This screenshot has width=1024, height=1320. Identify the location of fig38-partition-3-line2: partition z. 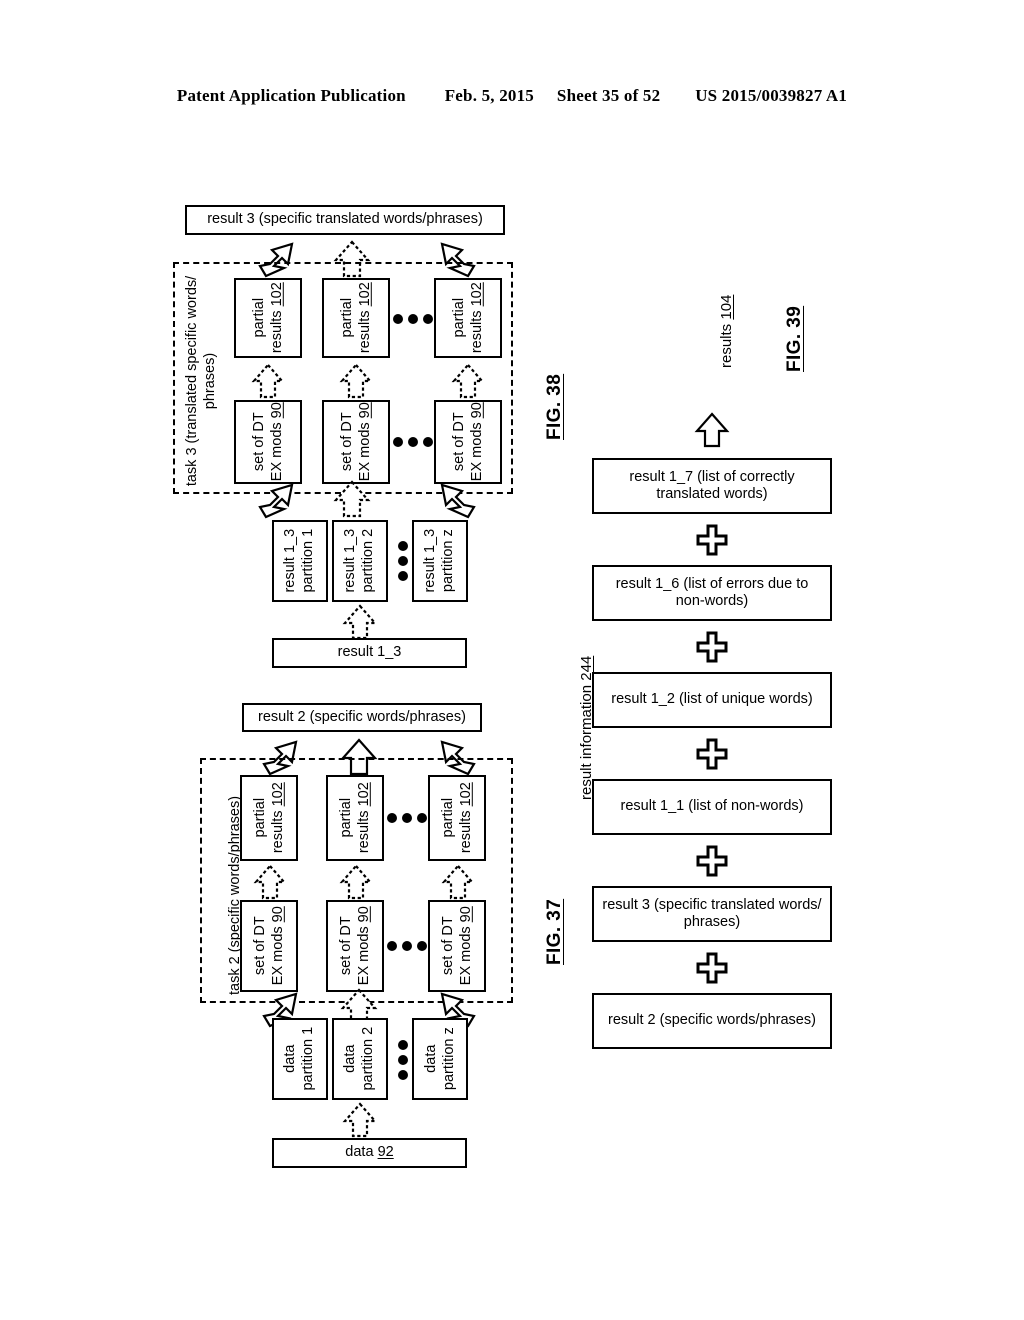
(448, 561).